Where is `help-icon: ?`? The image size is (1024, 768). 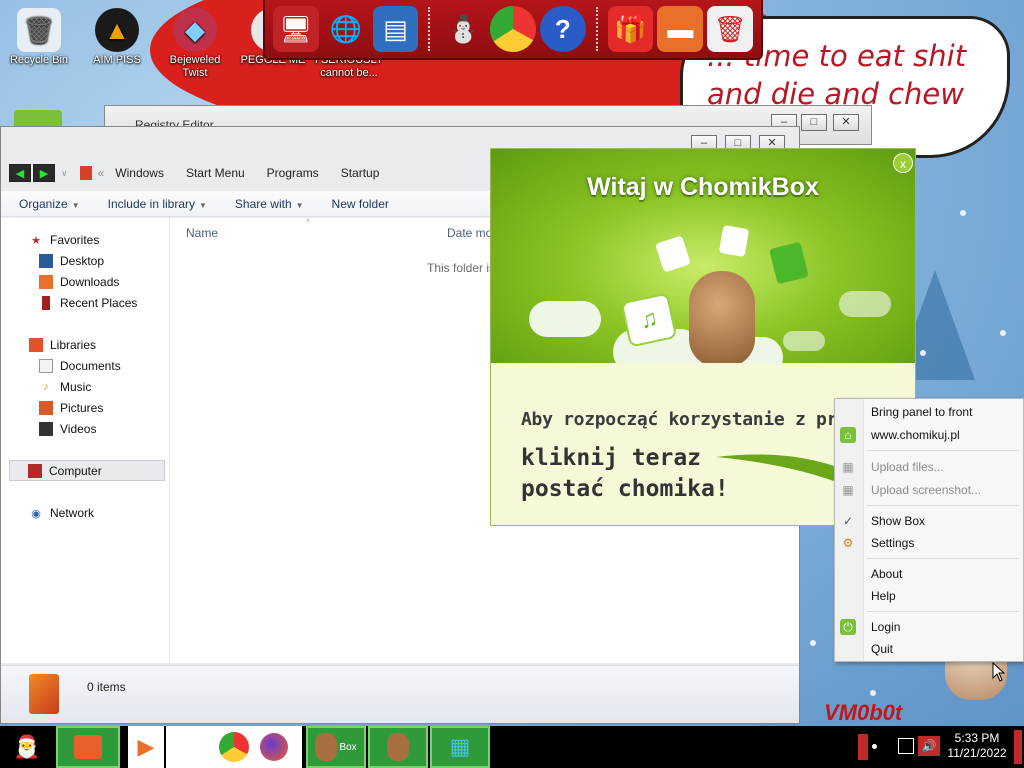 help-icon: ? is located at coordinates (562, 29).